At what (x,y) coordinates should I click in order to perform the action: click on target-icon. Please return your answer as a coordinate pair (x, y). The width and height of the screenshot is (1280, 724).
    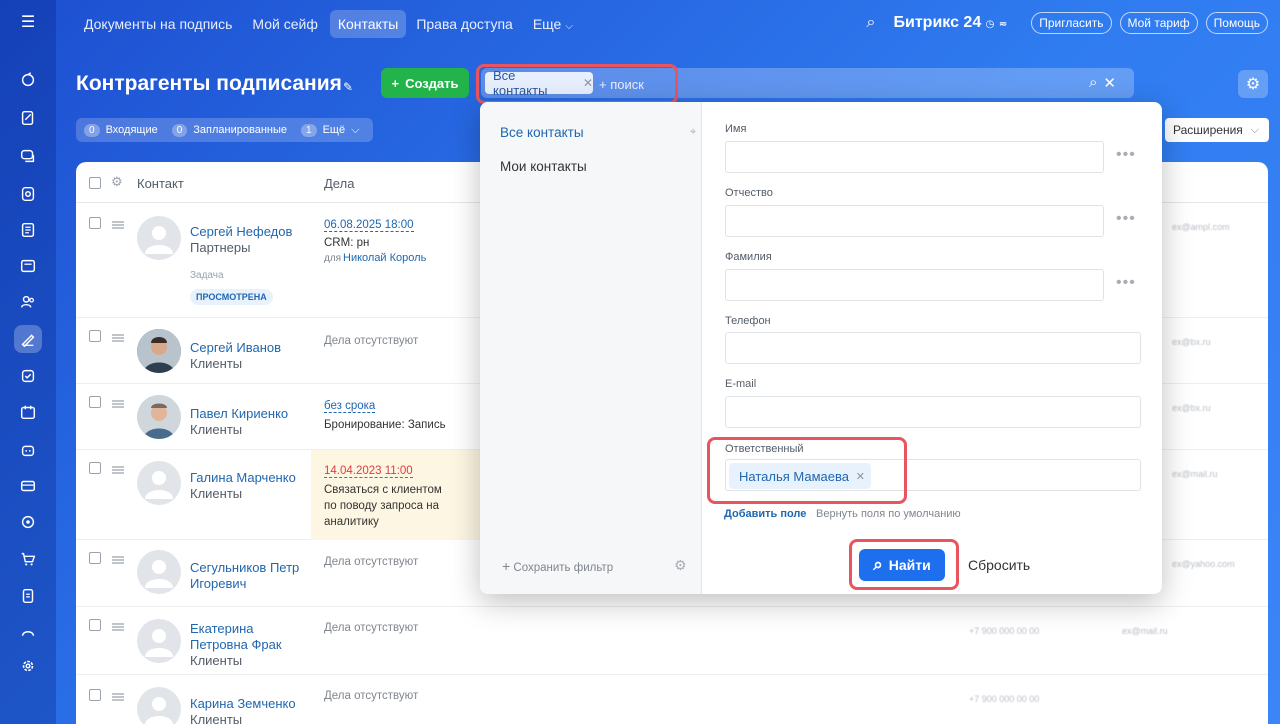
    Looking at the image, I should click on (28, 522).